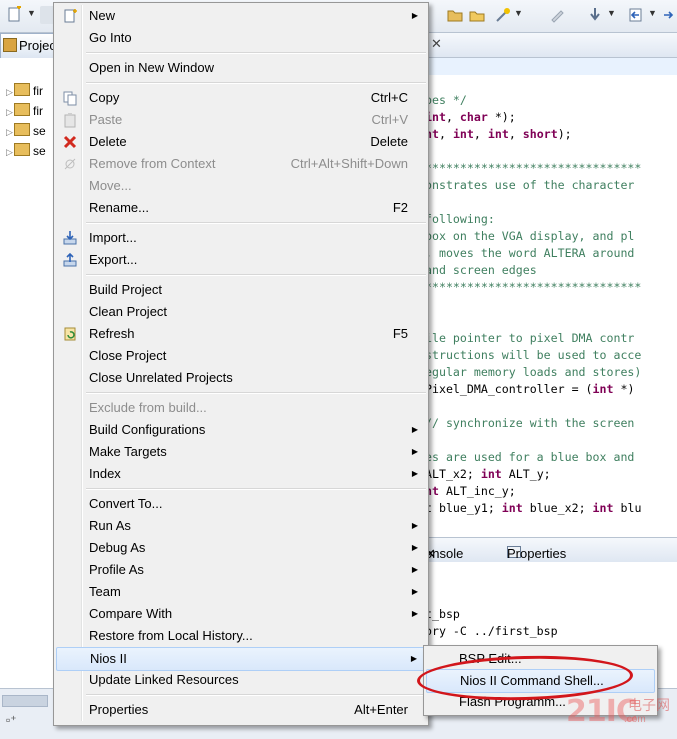 This screenshot has width=677, height=739. I want to click on new-dropdown-icon: ▼, so click(31, 13).